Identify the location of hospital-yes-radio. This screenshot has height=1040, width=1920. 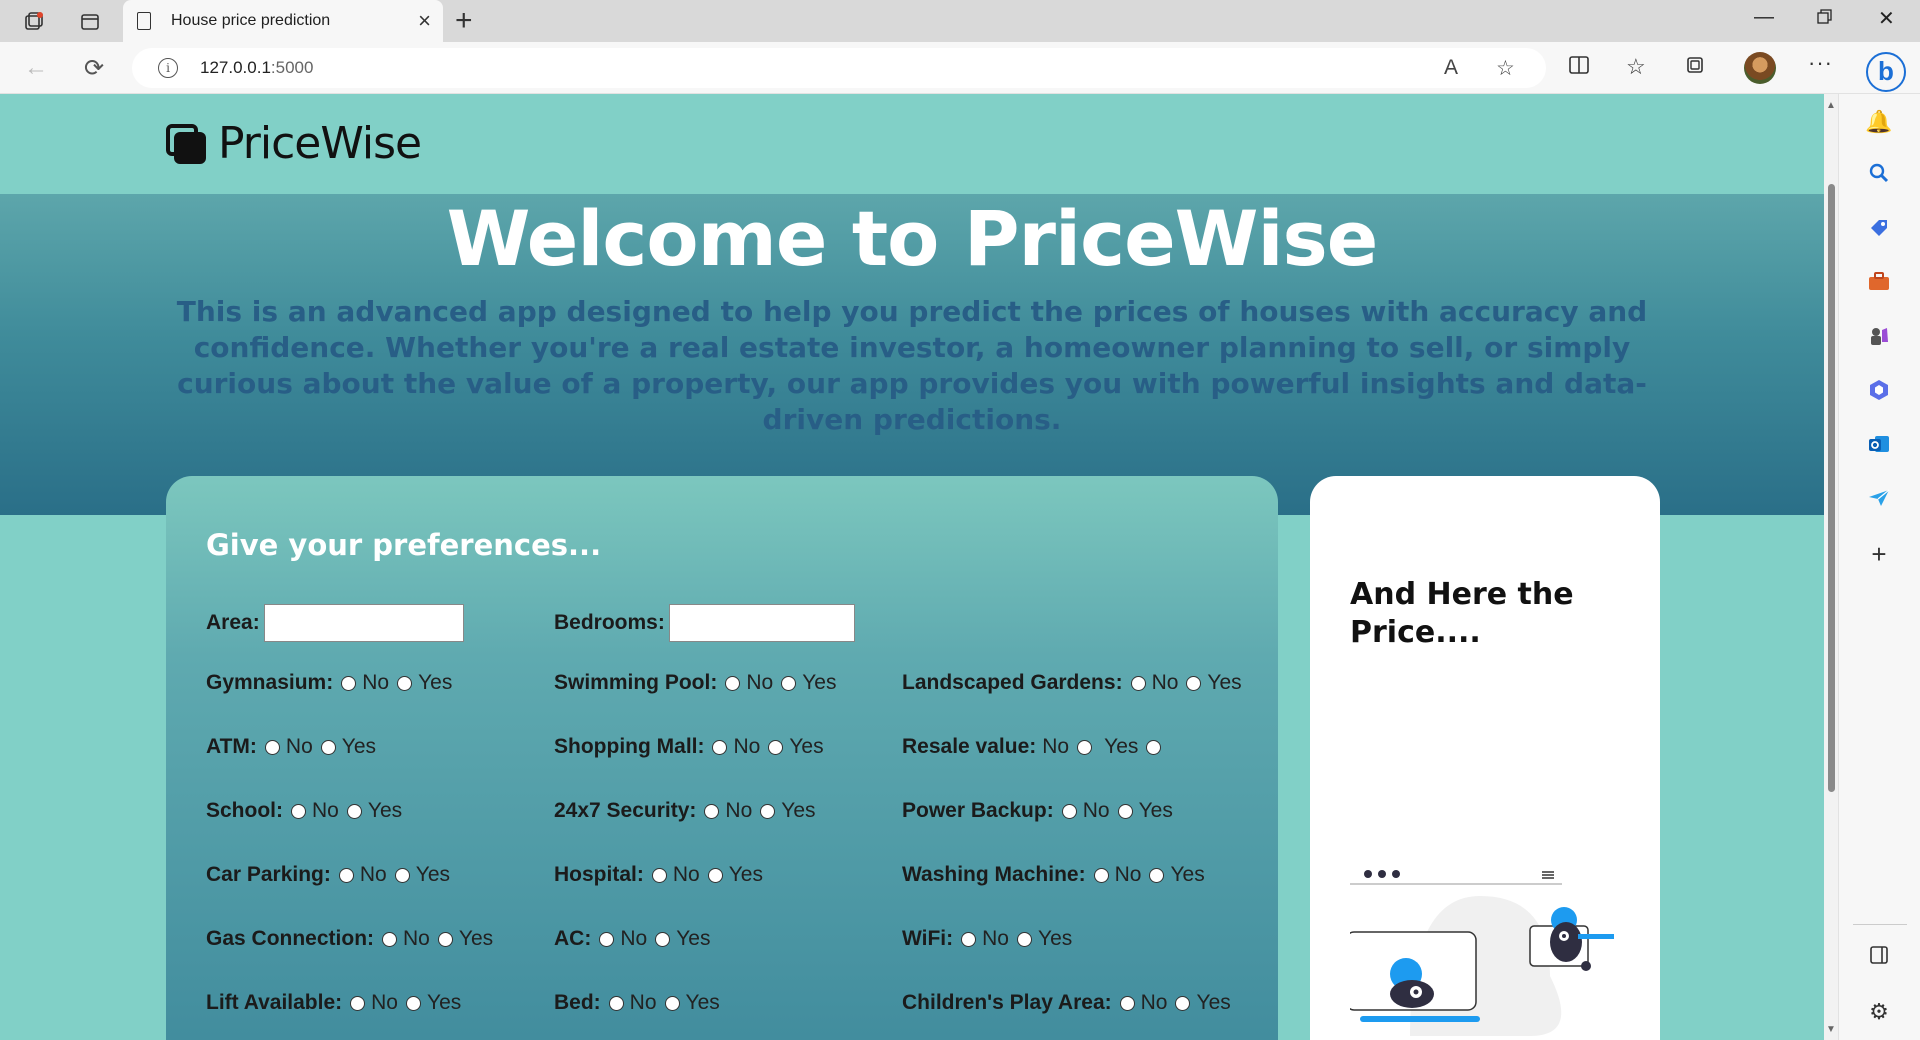
(715, 875).